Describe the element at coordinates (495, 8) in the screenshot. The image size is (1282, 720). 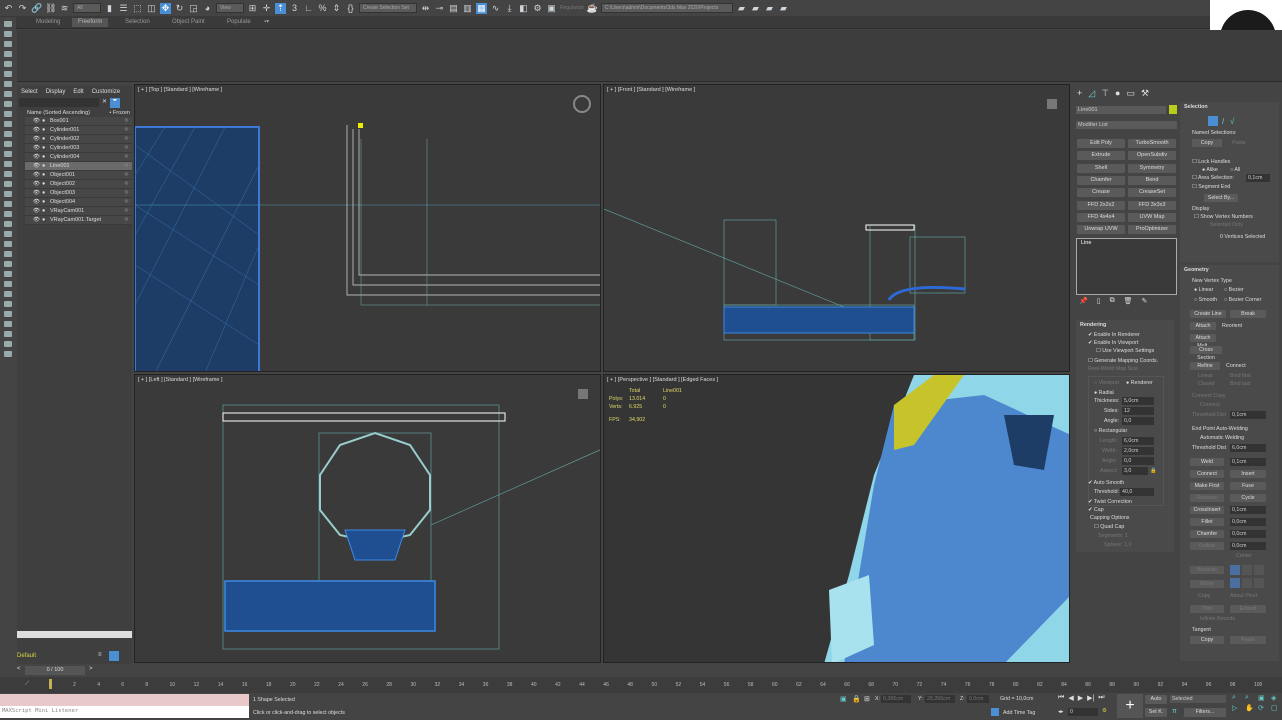
I see `curve-editor-icon: ∿` at that location.